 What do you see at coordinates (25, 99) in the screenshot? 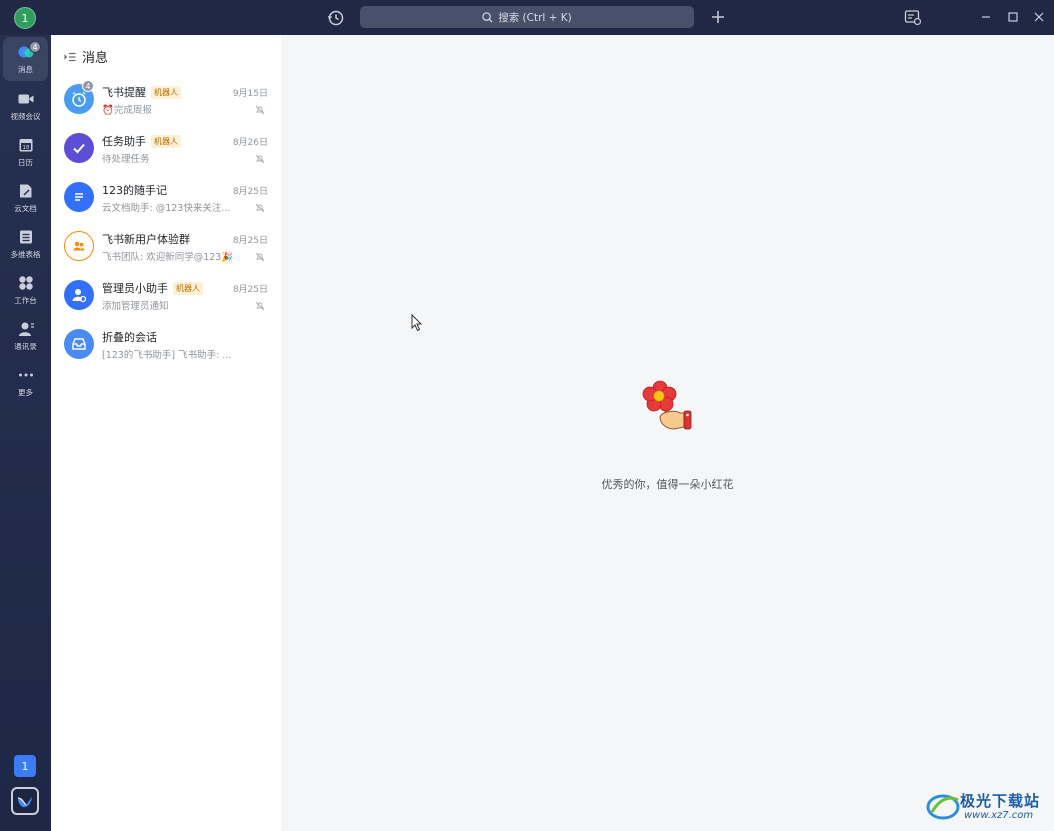
I see `video-icon` at bounding box center [25, 99].